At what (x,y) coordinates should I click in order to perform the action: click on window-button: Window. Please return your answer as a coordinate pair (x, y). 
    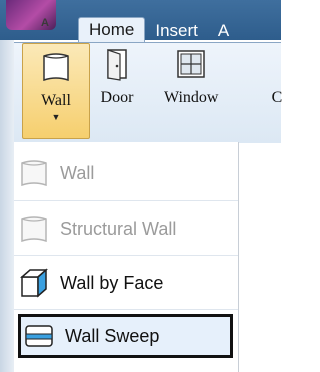
    Looking at the image, I should click on (191, 77).